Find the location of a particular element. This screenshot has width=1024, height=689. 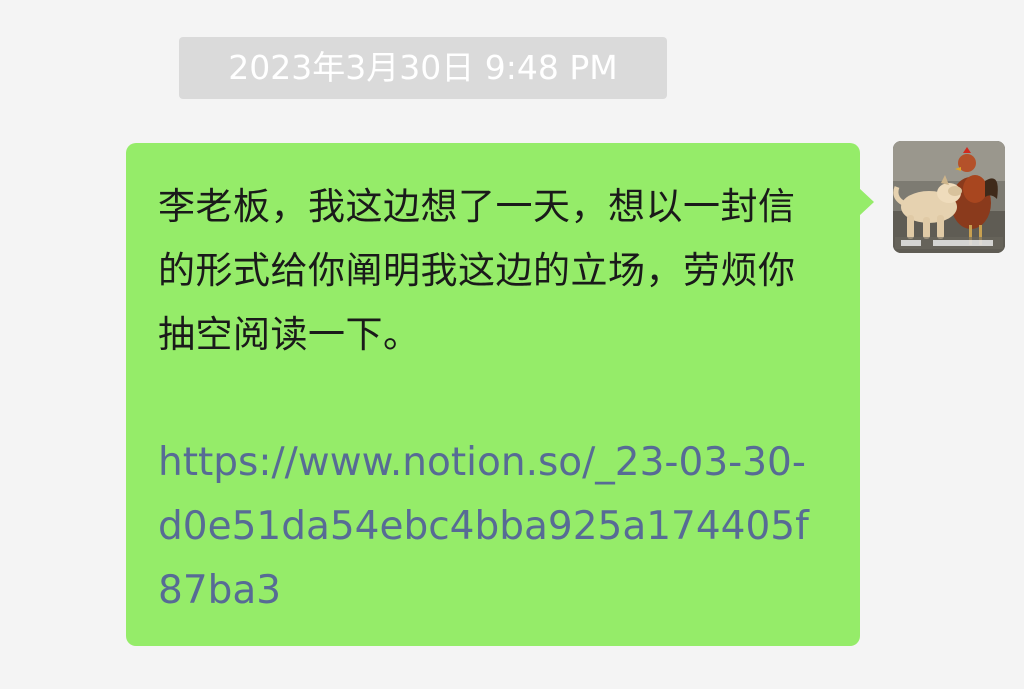

dog-and-rooster-photo-avatar-icon is located at coordinates (949, 197).